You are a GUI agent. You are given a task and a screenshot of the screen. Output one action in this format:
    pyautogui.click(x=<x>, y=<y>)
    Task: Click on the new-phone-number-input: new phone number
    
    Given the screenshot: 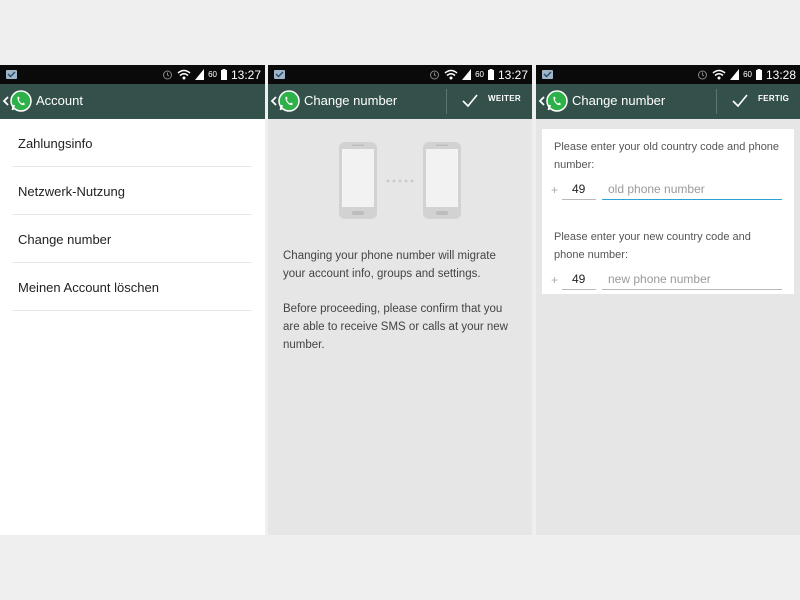 What is the action you would take?
    pyautogui.click(x=692, y=280)
    